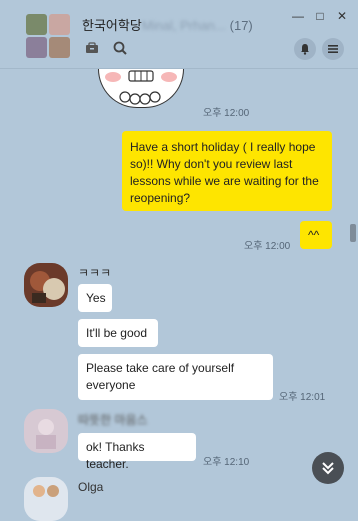 The width and height of the screenshot is (358, 521). I want to click on message-text: ok! Thanks teacher., so click(115, 455).